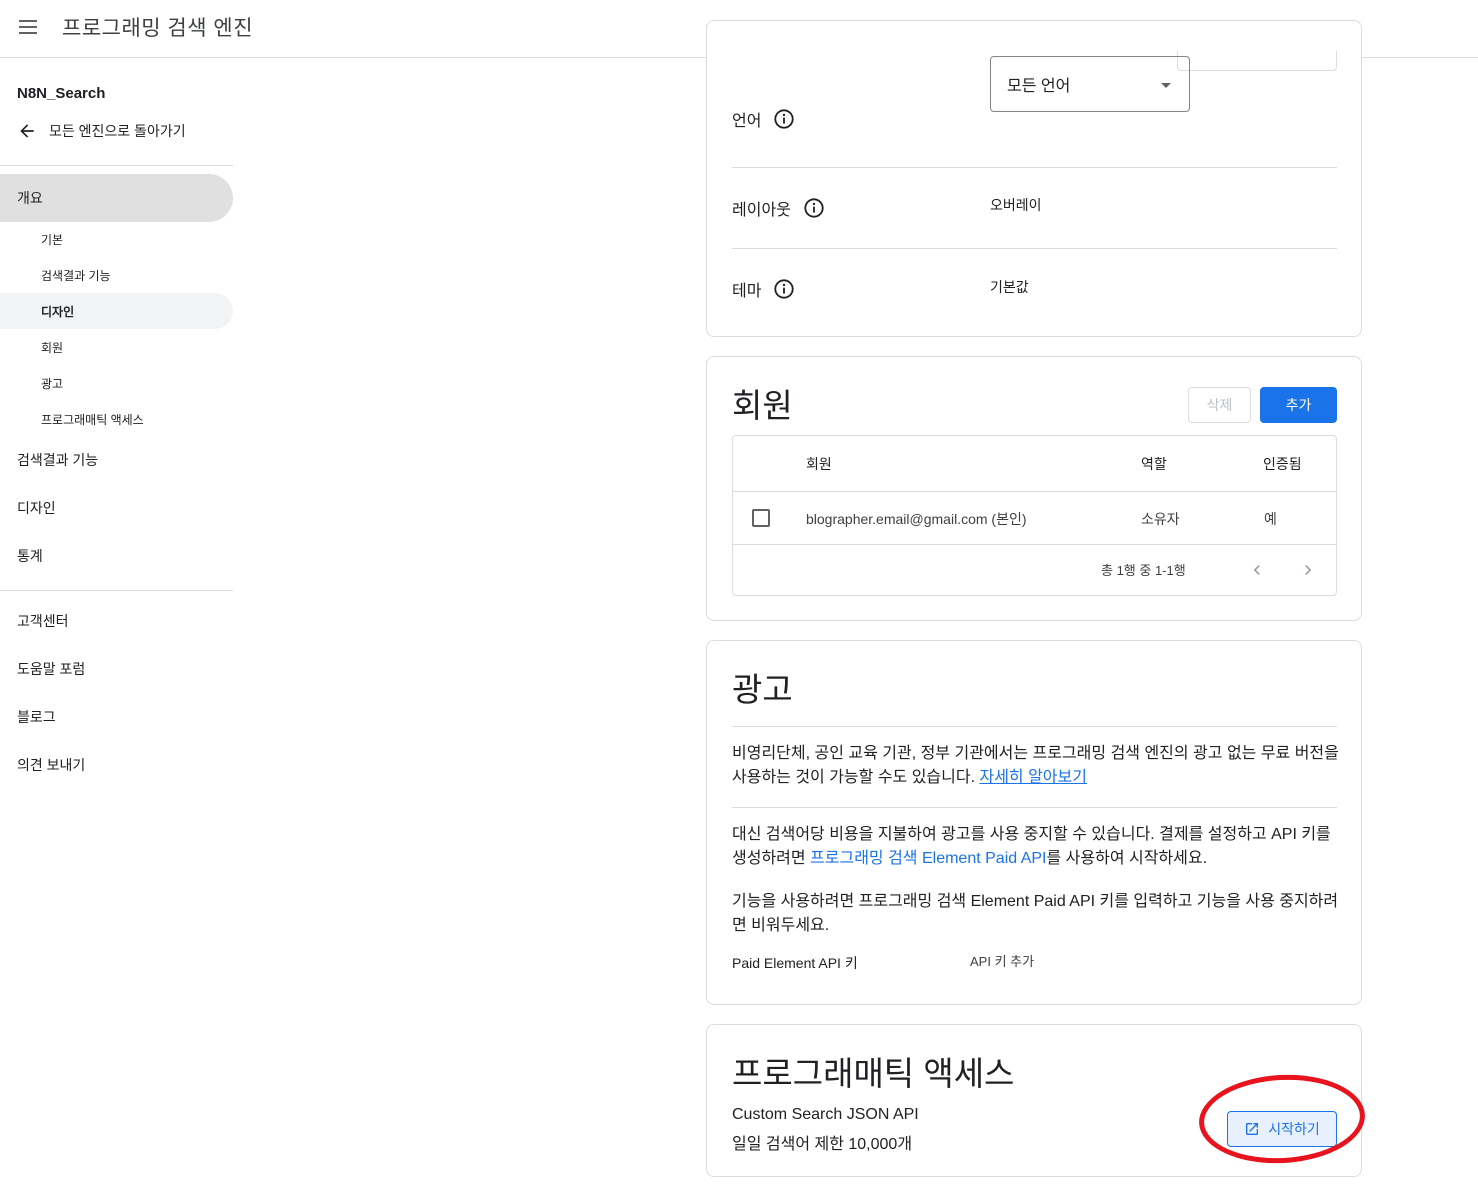 The height and width of the screenshot is (1198, 1478). What do you see at coordinates (116, 347) in the screenshot?
I see `sidebar-subitem-members: 회원` at bounding box center [116, 347].